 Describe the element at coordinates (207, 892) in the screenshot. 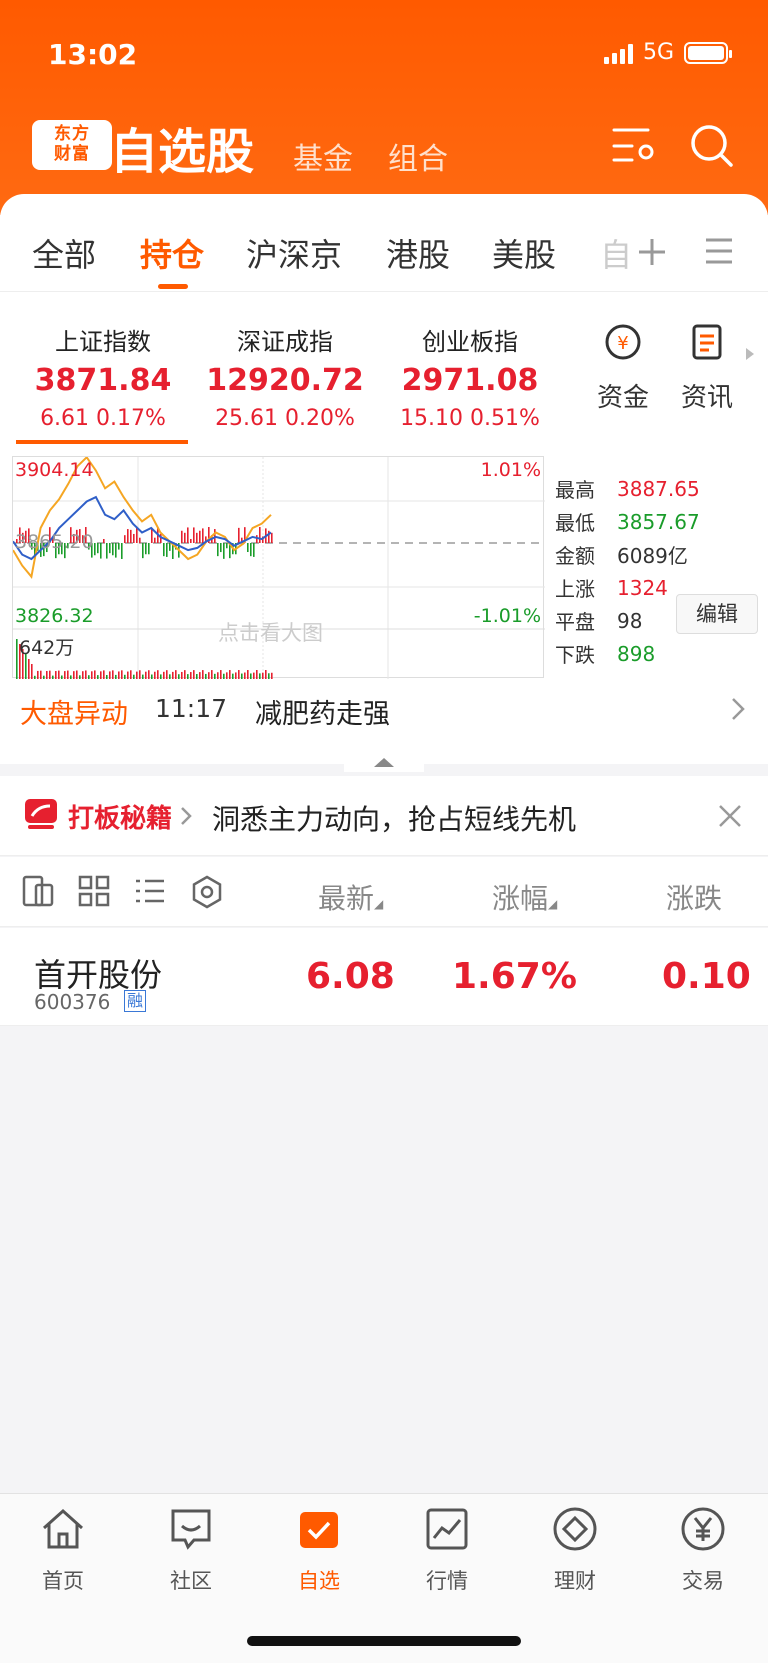

I see `settings-hex-icon` at that location.